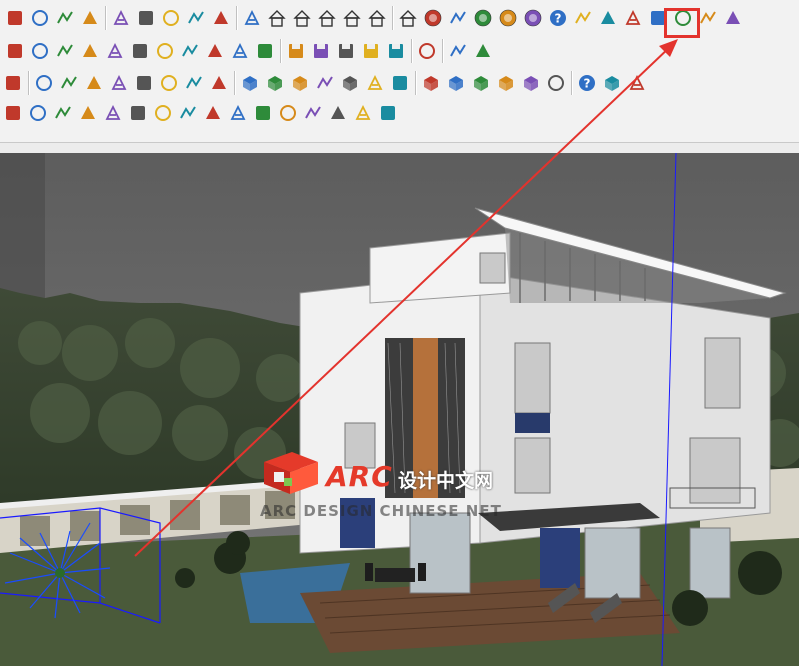 The width and height of the screenshot is (799, 666). I want to click on chart-icon, so click(219, 83).